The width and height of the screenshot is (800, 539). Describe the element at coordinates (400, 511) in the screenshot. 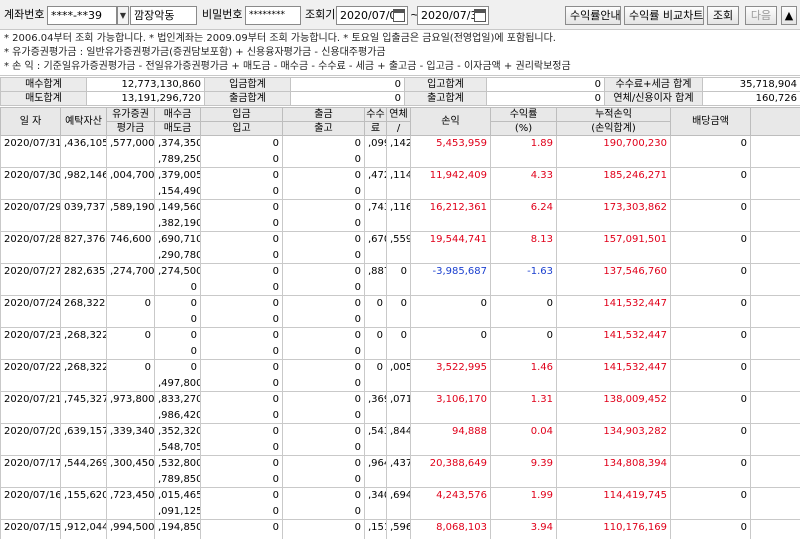

I see `table-row: ,091,125 0 0` at that location.